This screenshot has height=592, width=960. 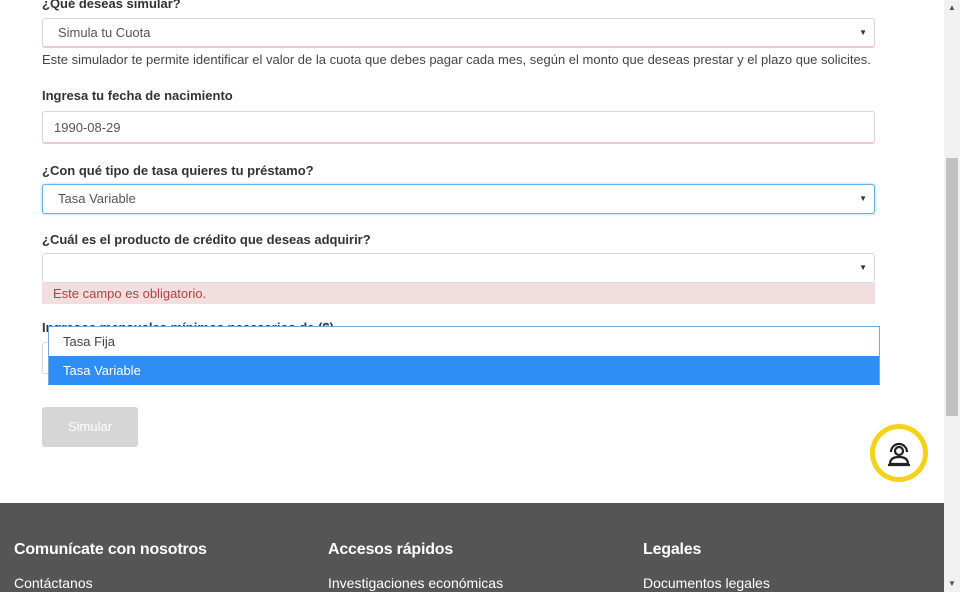 I want to click on chat-support-button, so click(x=899, y=453).